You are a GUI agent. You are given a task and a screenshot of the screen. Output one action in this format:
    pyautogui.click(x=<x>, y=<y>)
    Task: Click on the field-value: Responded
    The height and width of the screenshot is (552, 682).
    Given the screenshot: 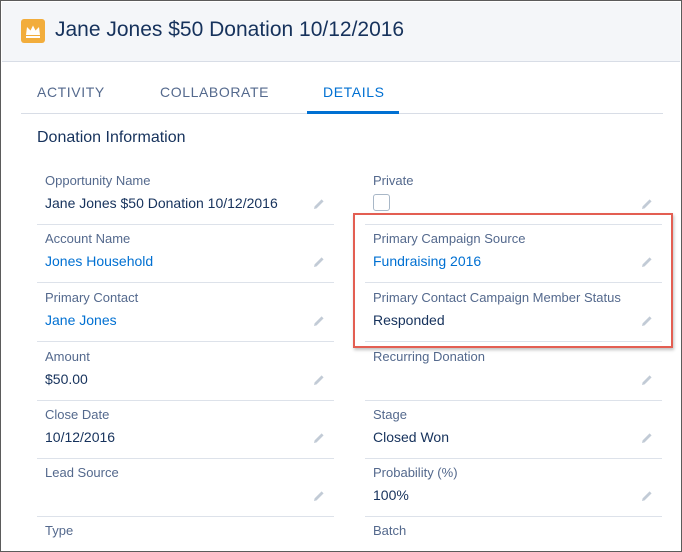 What is the action you would take?
    pyautogui.click(x=409, y=320)
    